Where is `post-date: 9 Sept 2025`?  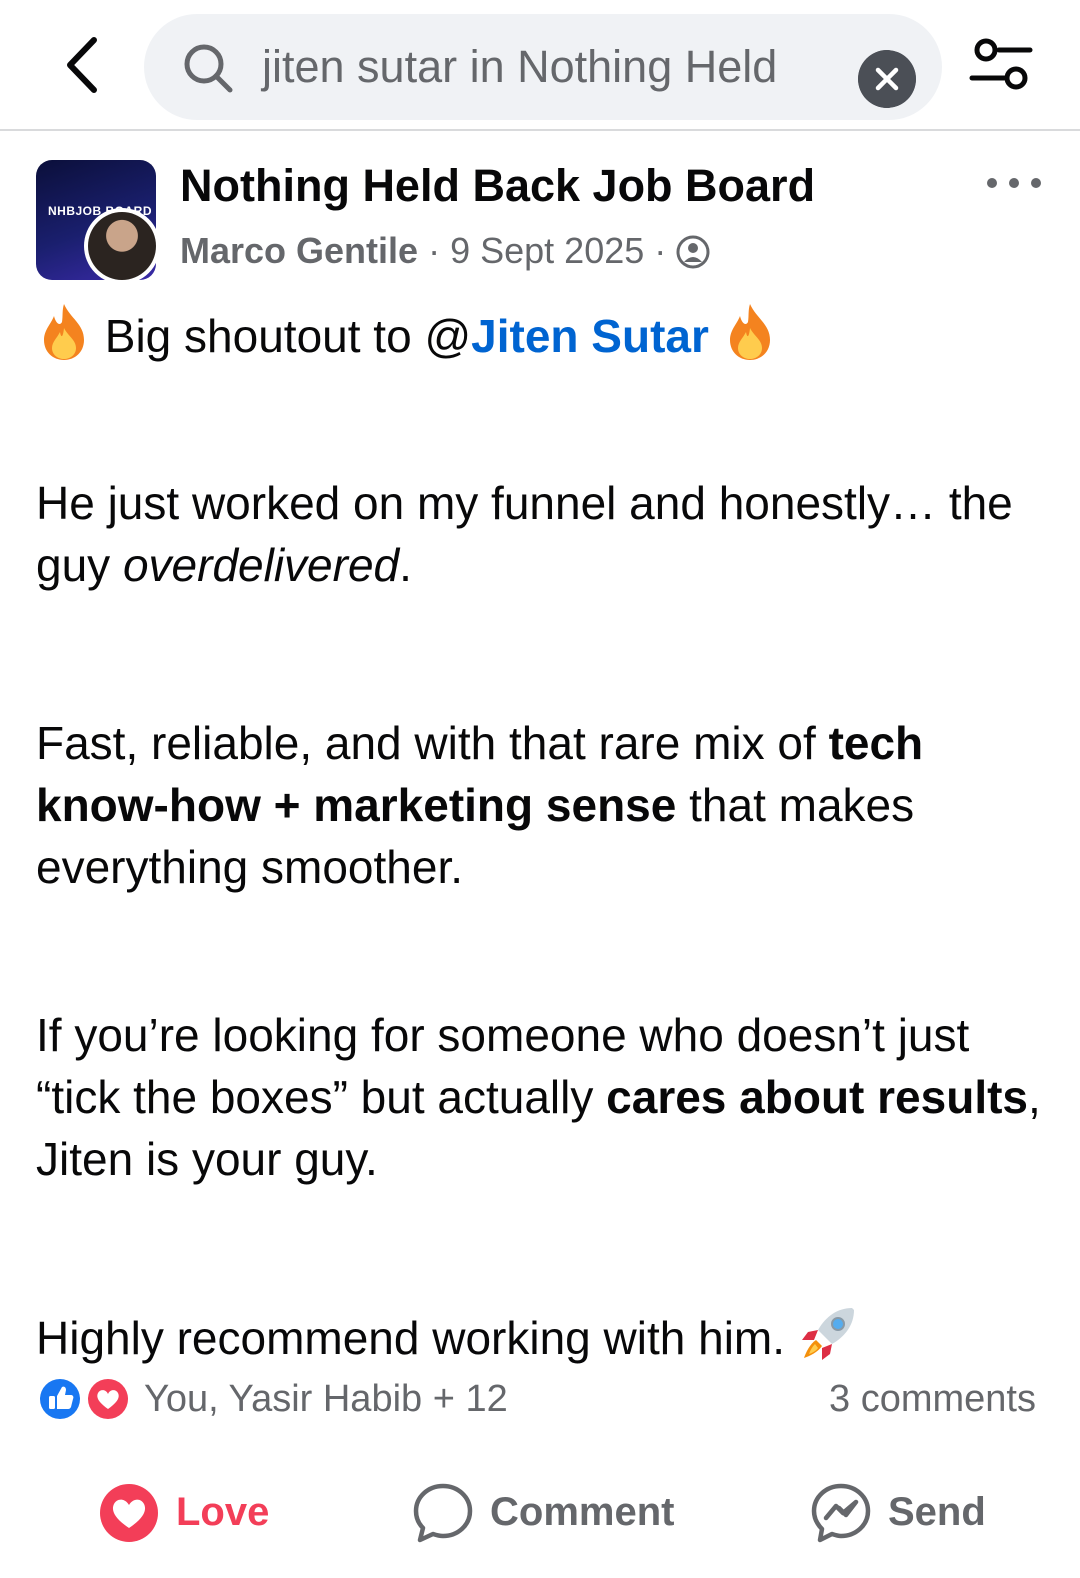 post-date: 9 Sept 2025 is located at coordinates (547, 250).